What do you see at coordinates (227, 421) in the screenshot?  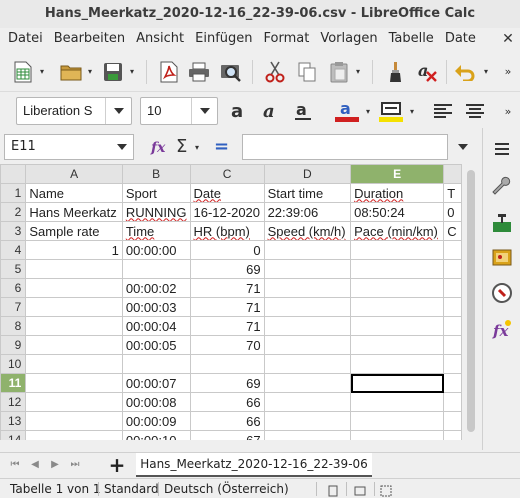 I see `cell-c13: 66` at bounding box center [227, 421].